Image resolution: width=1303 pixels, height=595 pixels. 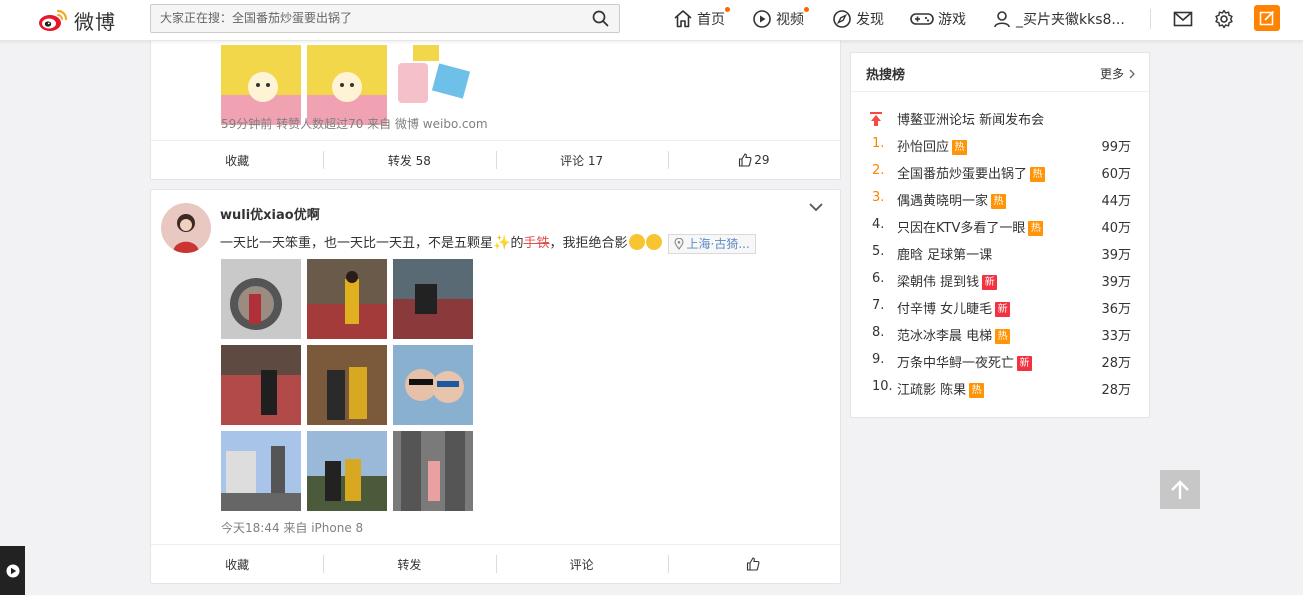 I want to click on gear-icon, so click(x=1224, y=19).